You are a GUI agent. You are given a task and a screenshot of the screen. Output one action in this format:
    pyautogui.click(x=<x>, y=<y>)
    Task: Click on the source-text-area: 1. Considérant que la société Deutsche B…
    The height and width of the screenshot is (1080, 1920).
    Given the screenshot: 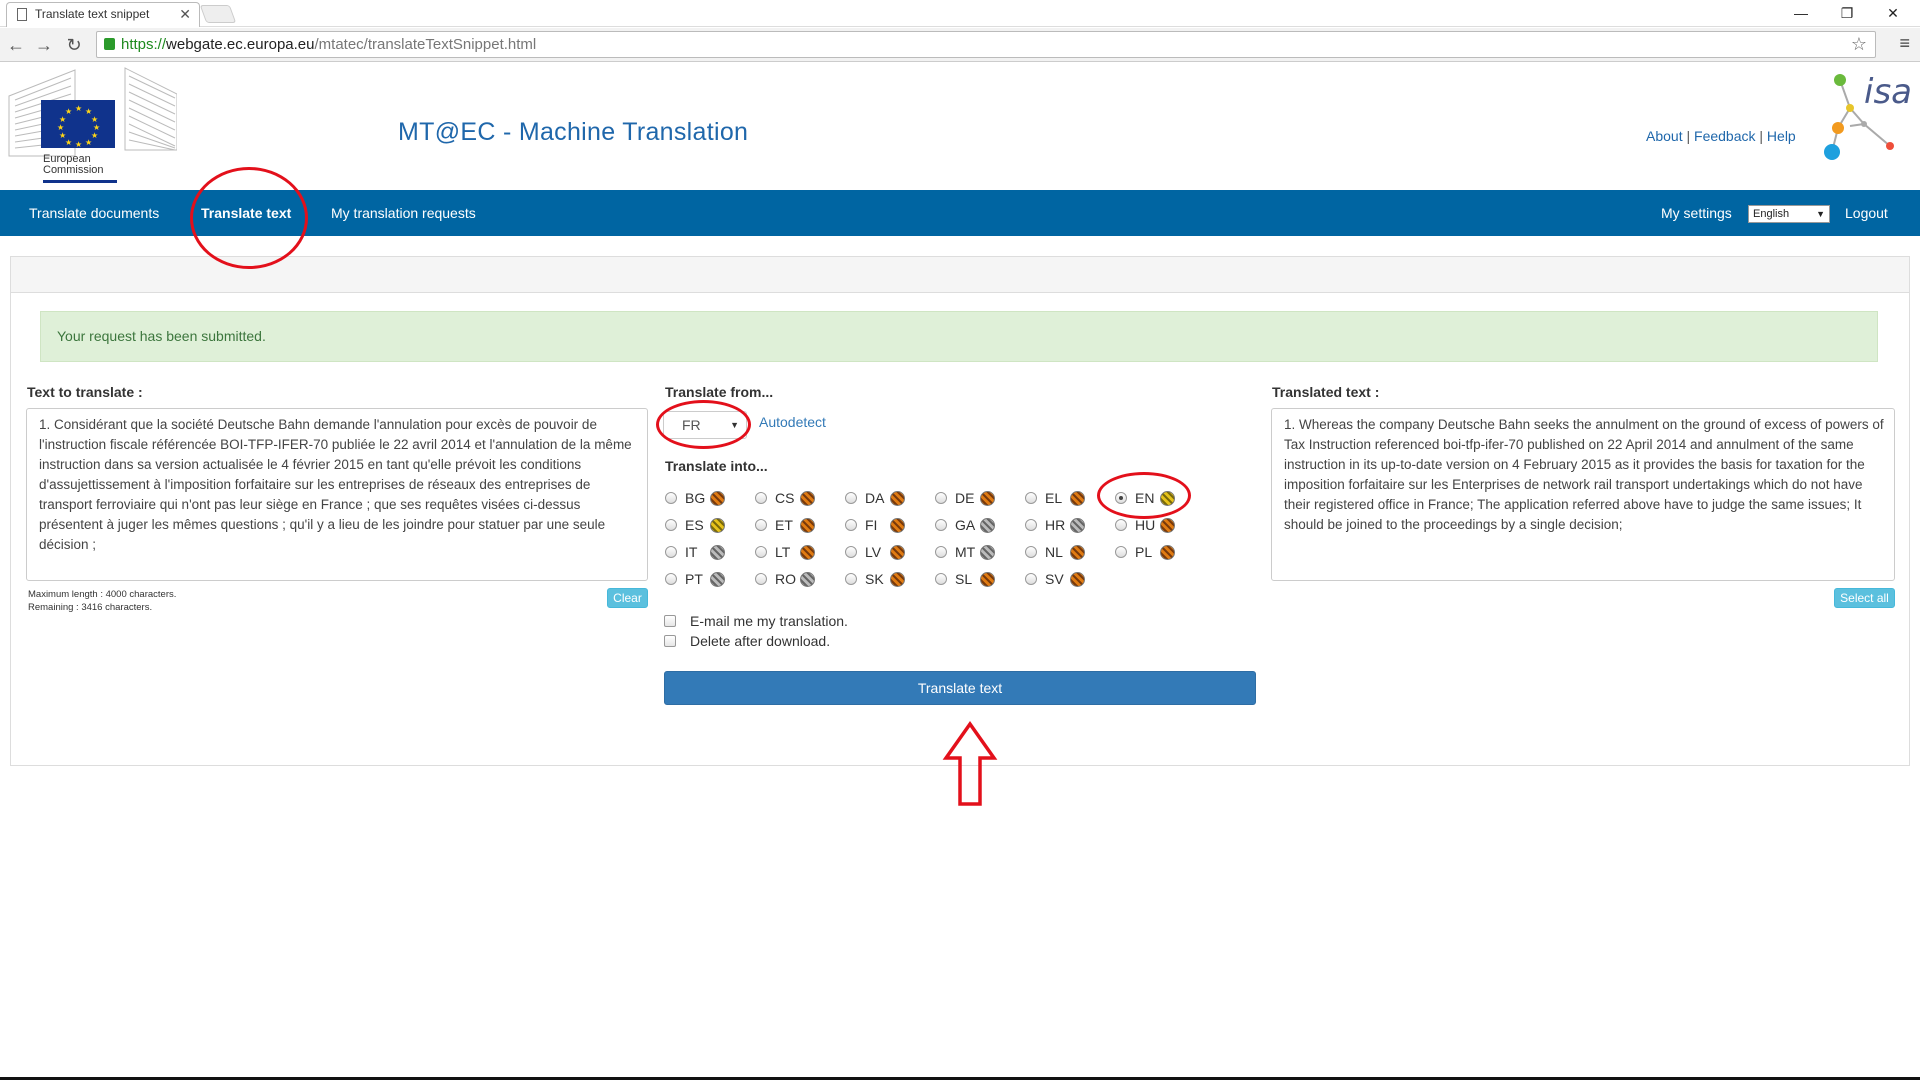 What is the action you would take?
    pyautogui.click(x=337, y=494)
    